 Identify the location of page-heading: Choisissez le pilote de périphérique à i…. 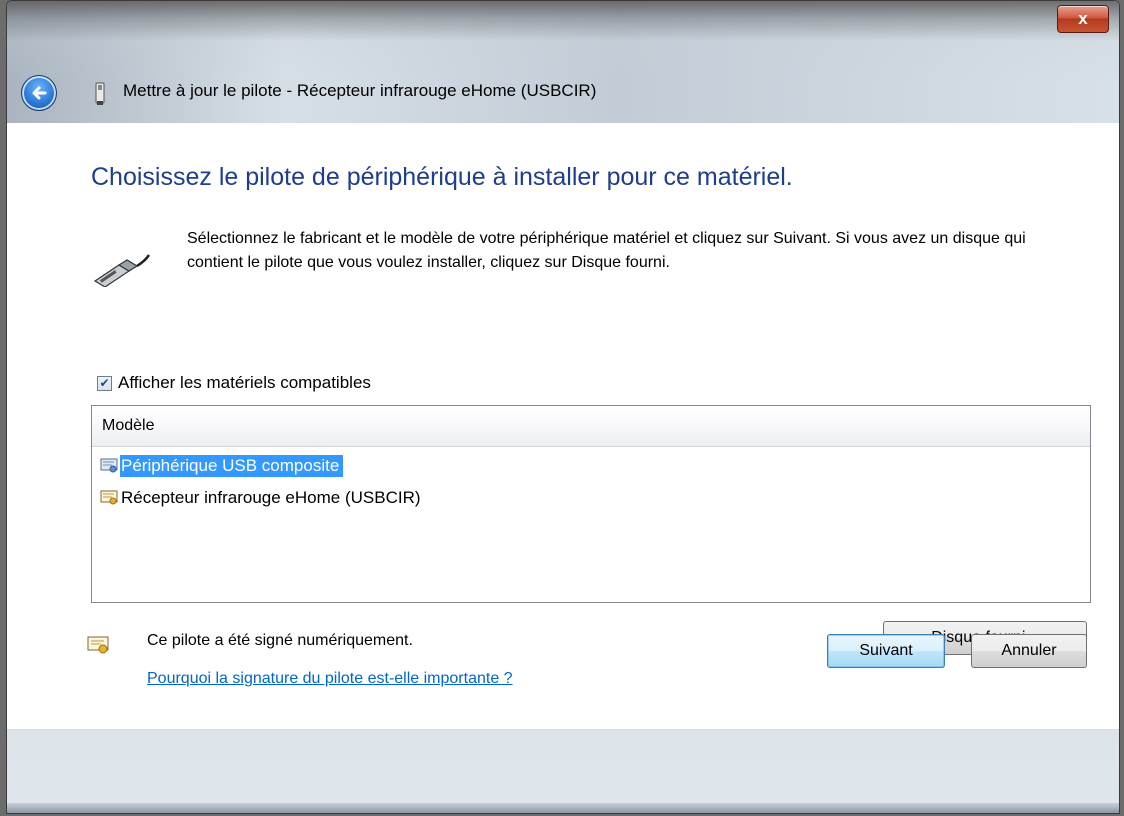
(442, 177).